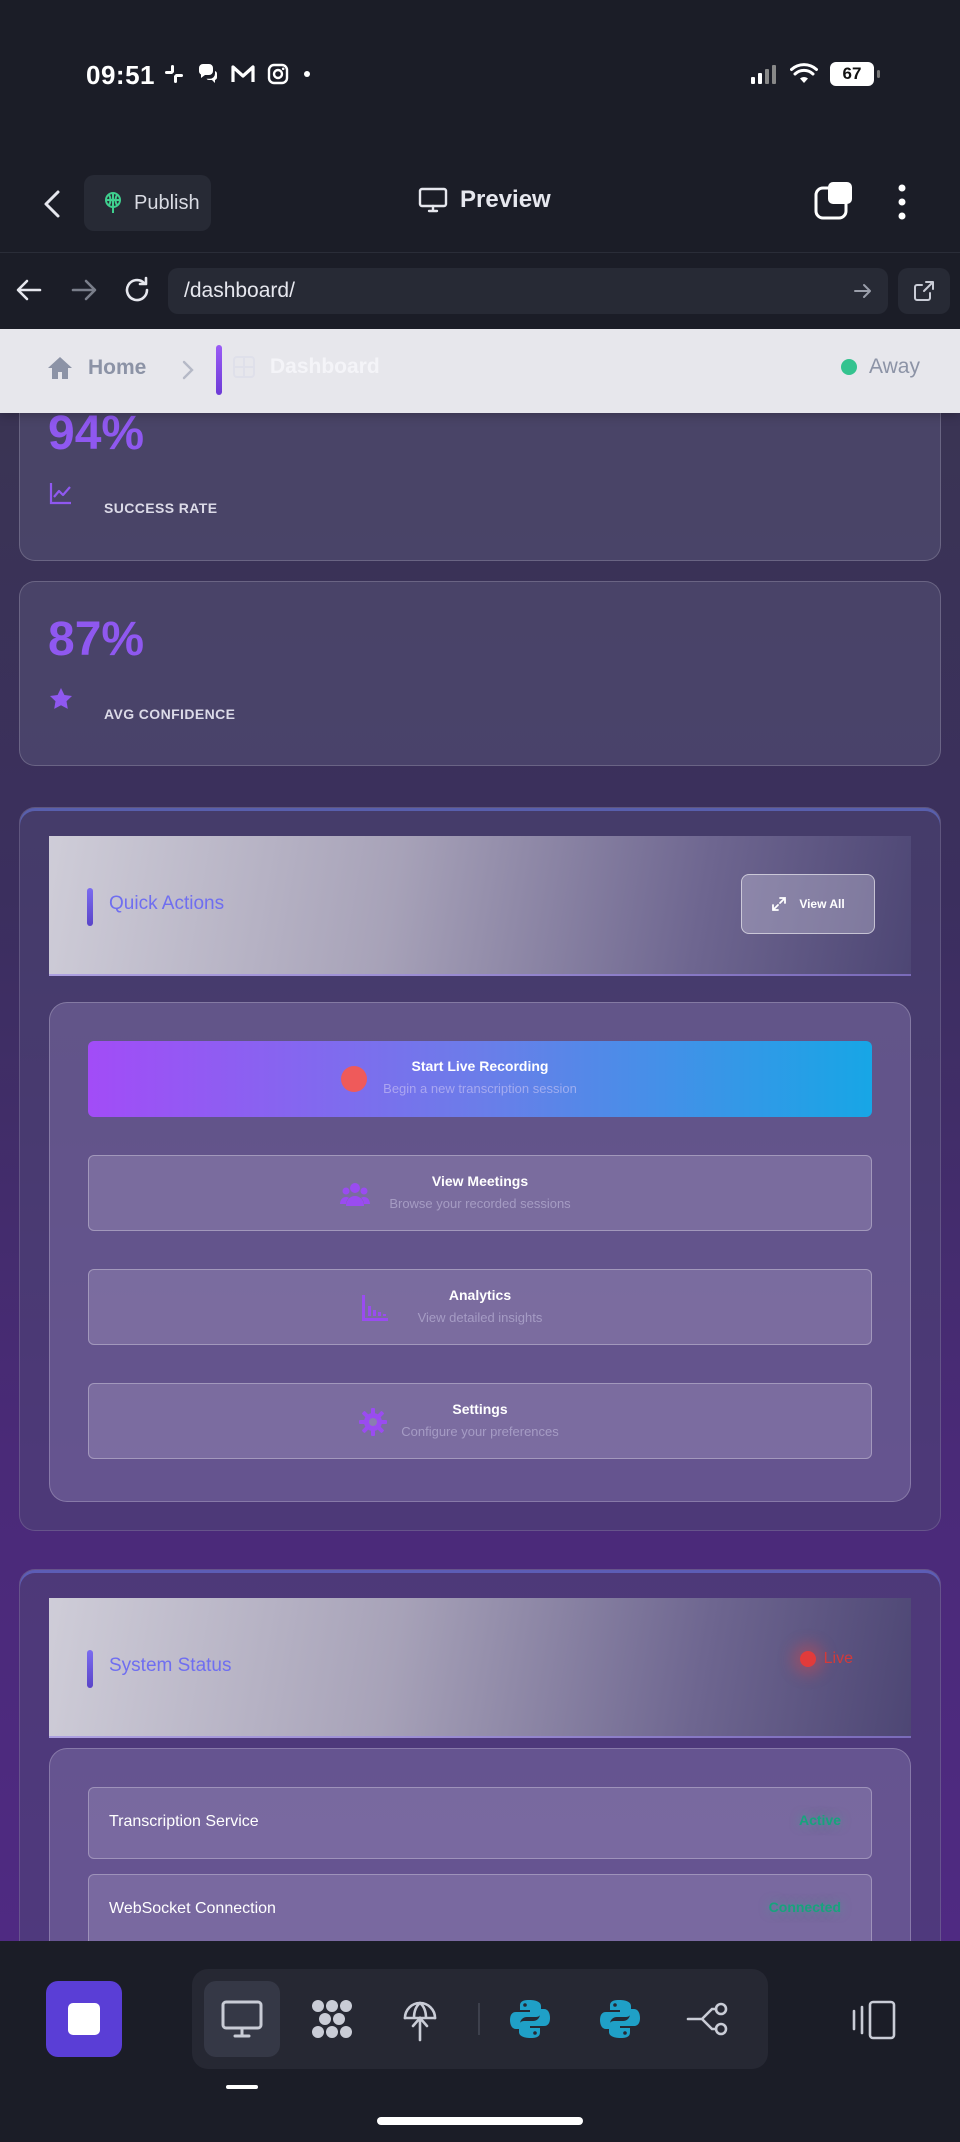 This screenshot has height=2142, width=960. Describe the element at coordinates (480, 1181) in the screenshot. I see `action-title: View Meetings` at that location.